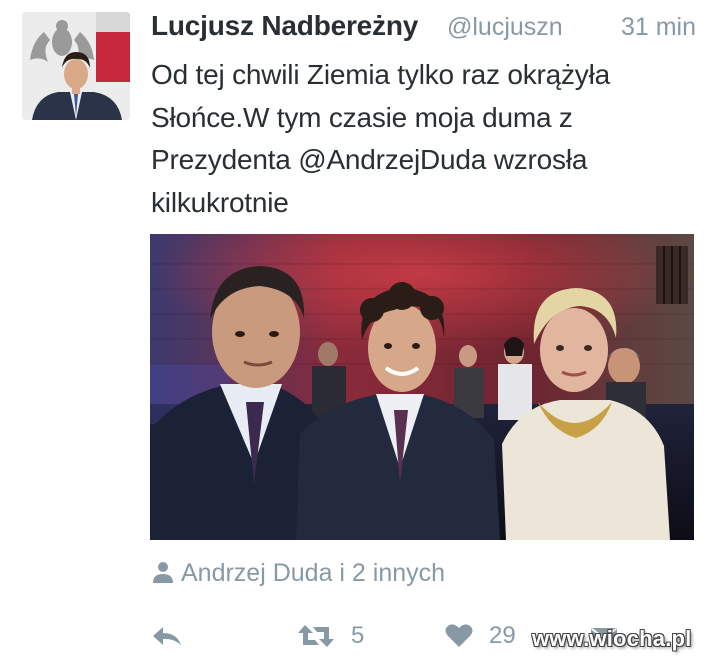 Image resolution: width=715 pixels, height=668 pixels. I want to click on retweet-count: 5, so click(358, 635).